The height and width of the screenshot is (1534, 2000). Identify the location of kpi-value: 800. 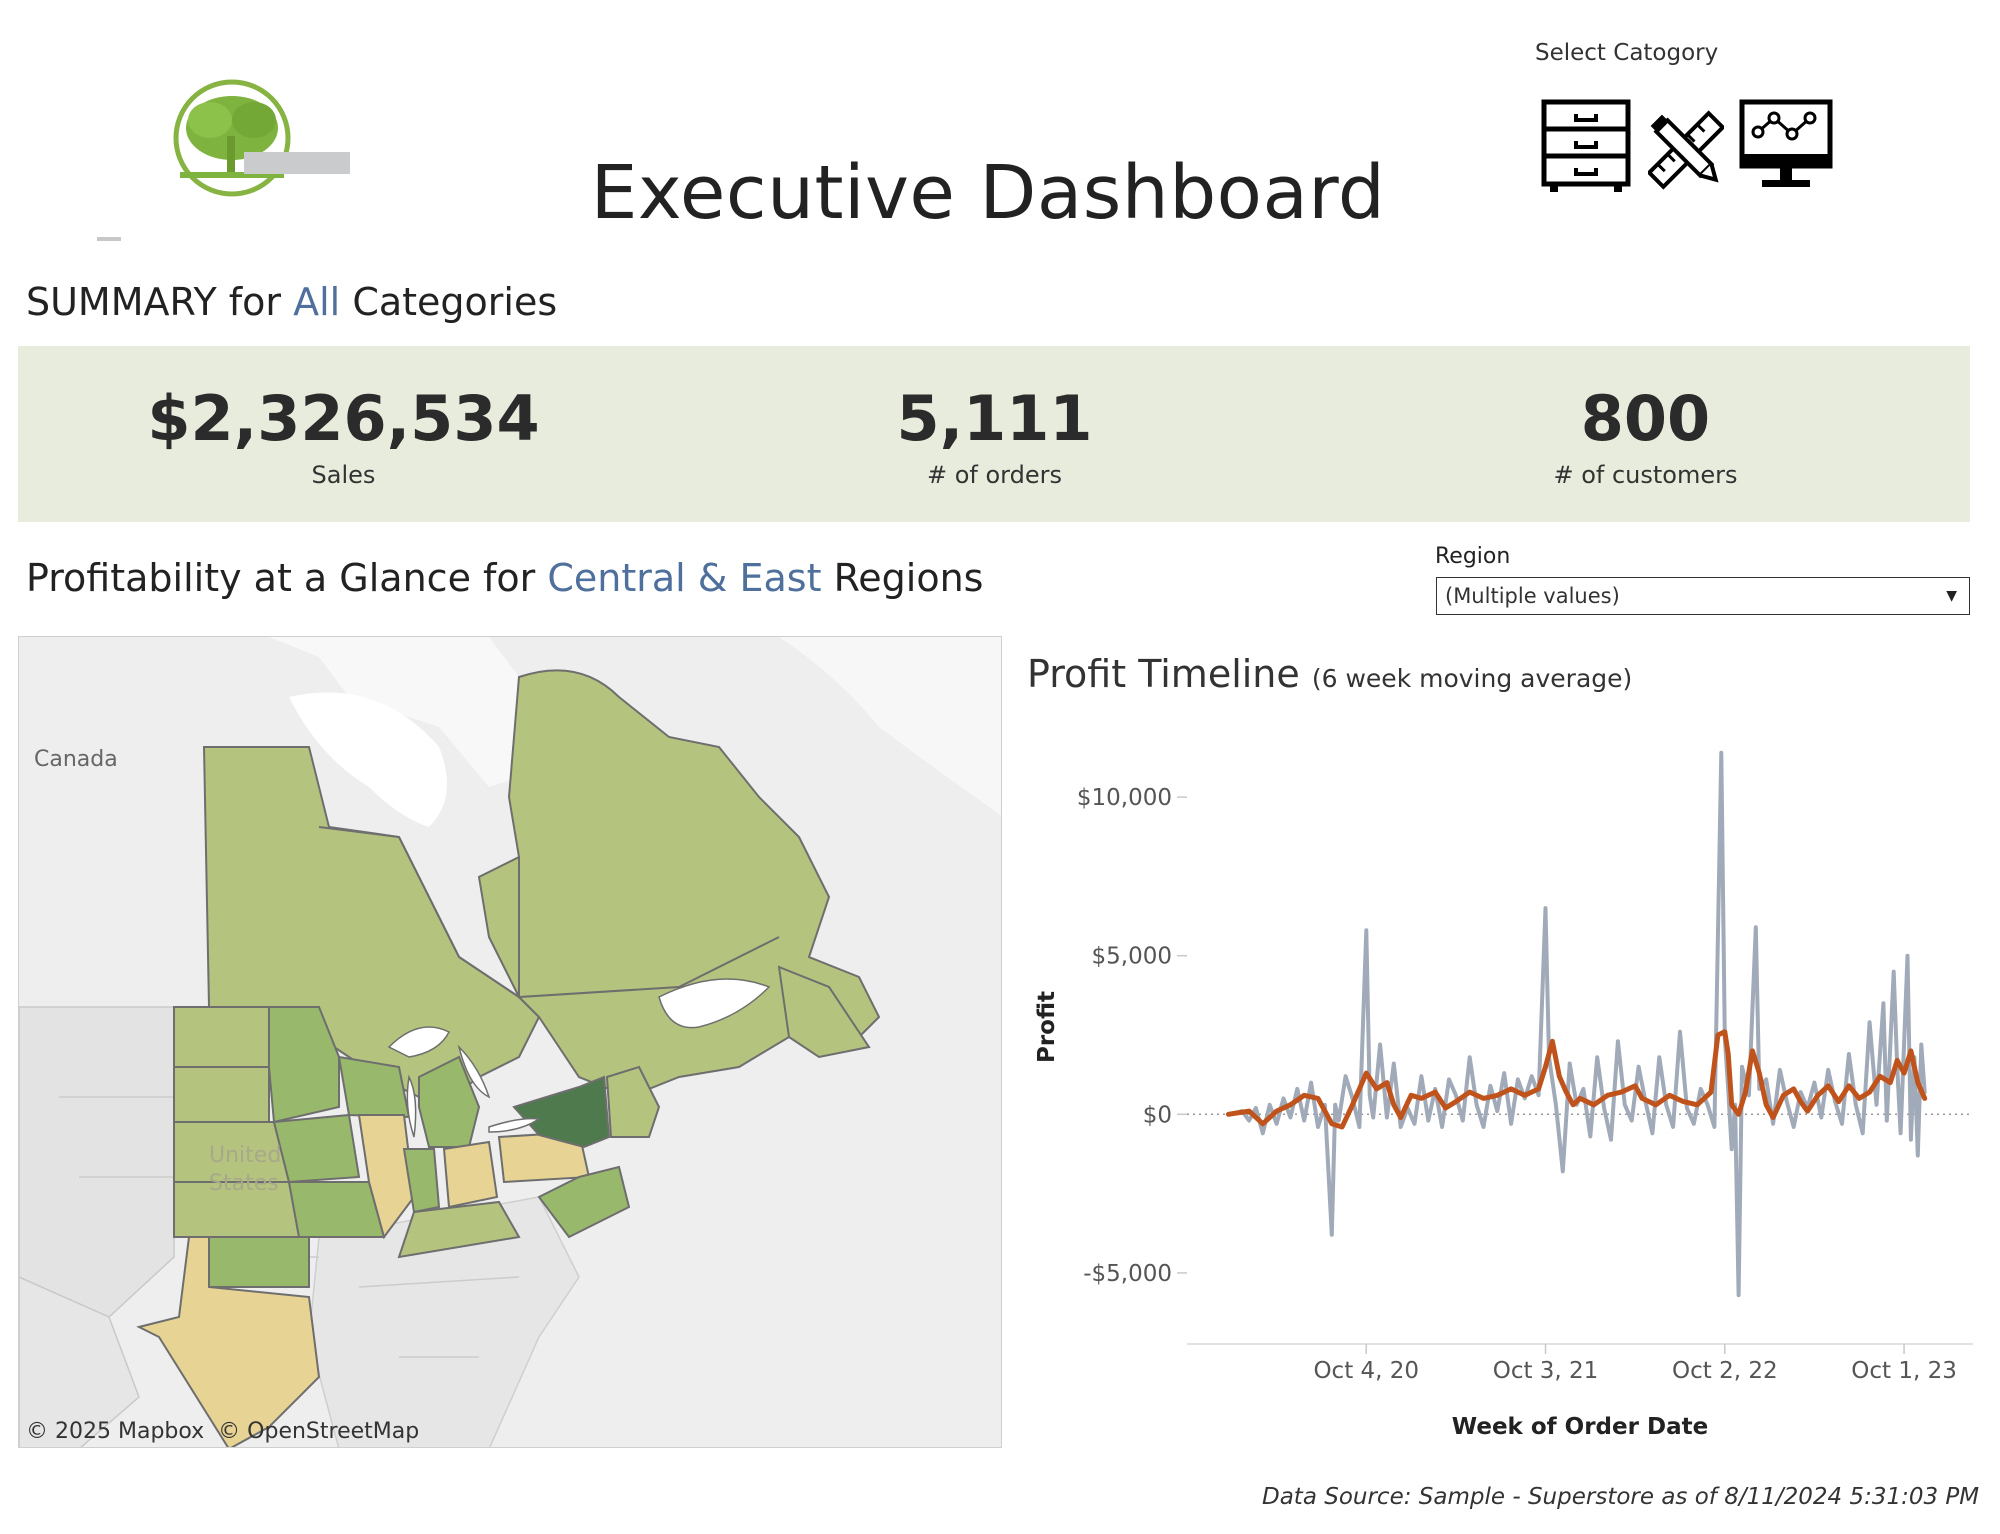
(1645, 418).